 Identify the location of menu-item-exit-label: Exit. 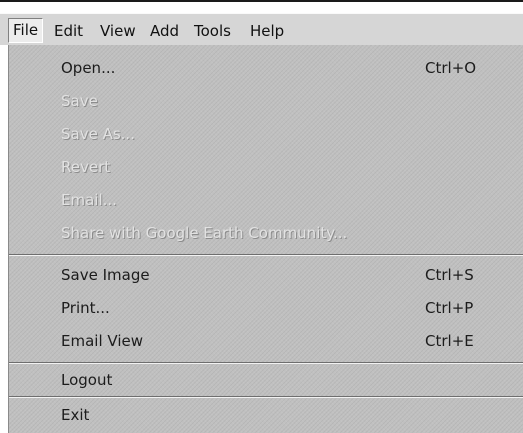
(75, 415).